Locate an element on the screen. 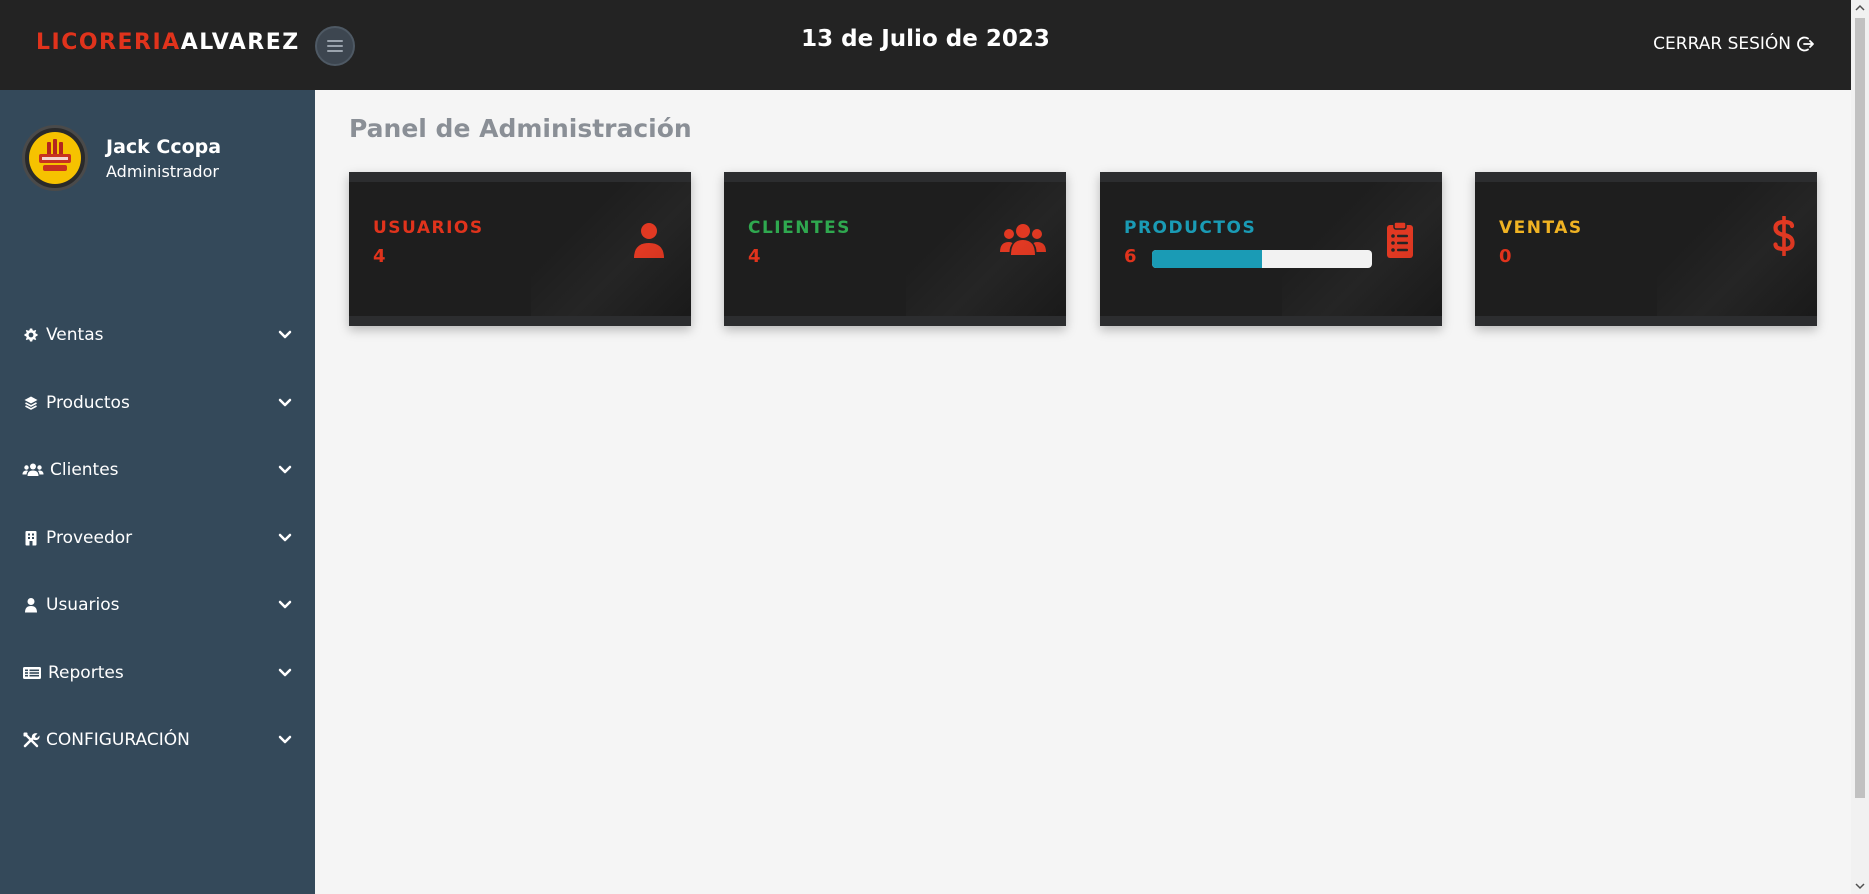 This screenshot has height=894, width=1869. layers-icon is located at coordinates (31, 403).